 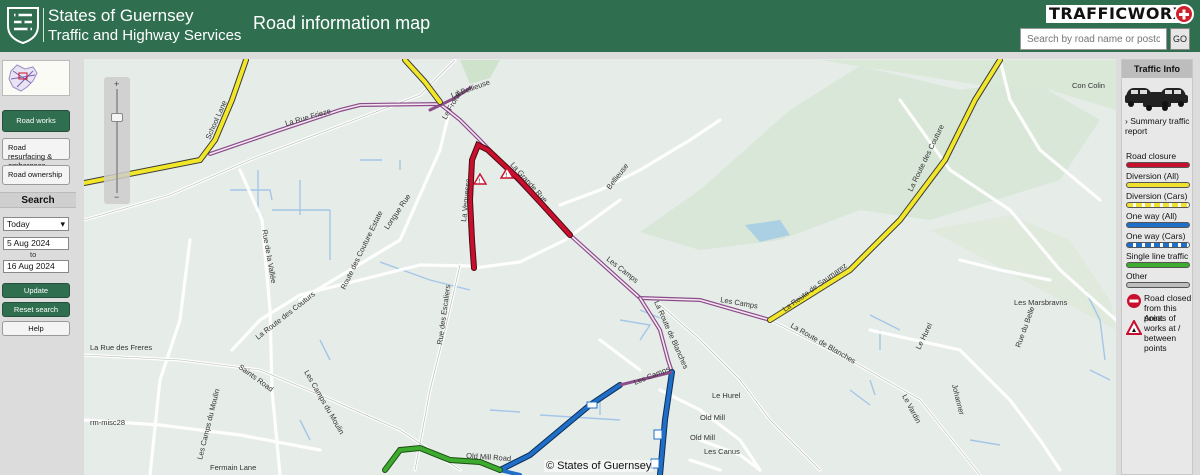 What do you see at coordinates (256, 377) in the screenshot?
I see `road-label: Saints Road` at bounding box center [256, 377].